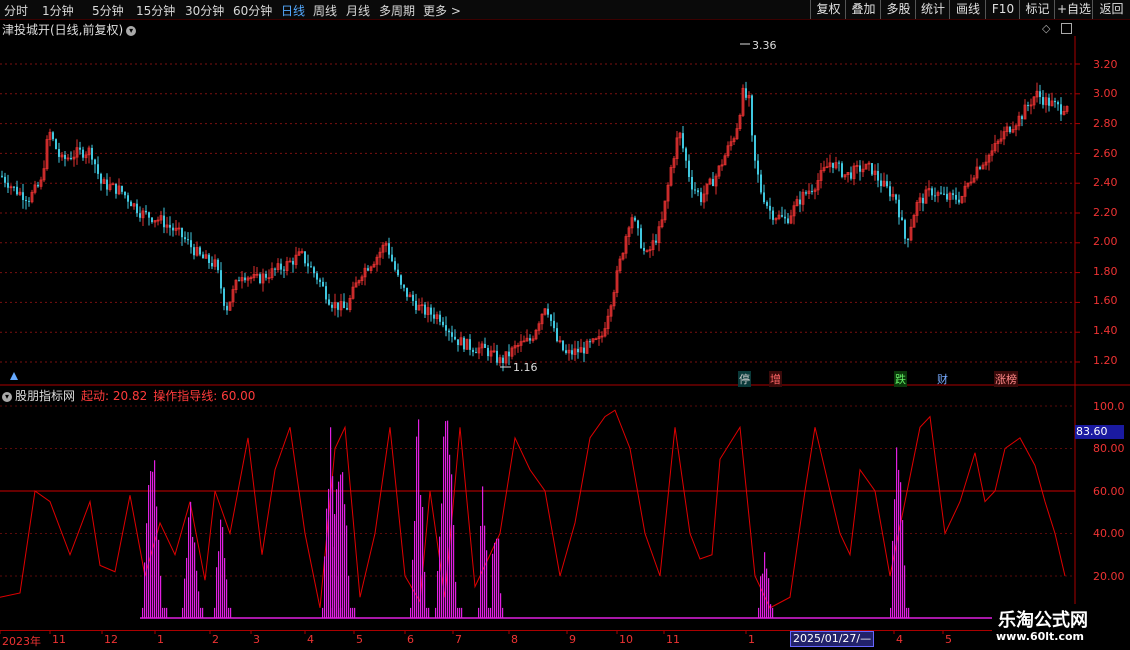 The height and width of the screenshot is (650, 1130). I want to click on period-tab-30分钟: 30分钟, so click(204, 10).